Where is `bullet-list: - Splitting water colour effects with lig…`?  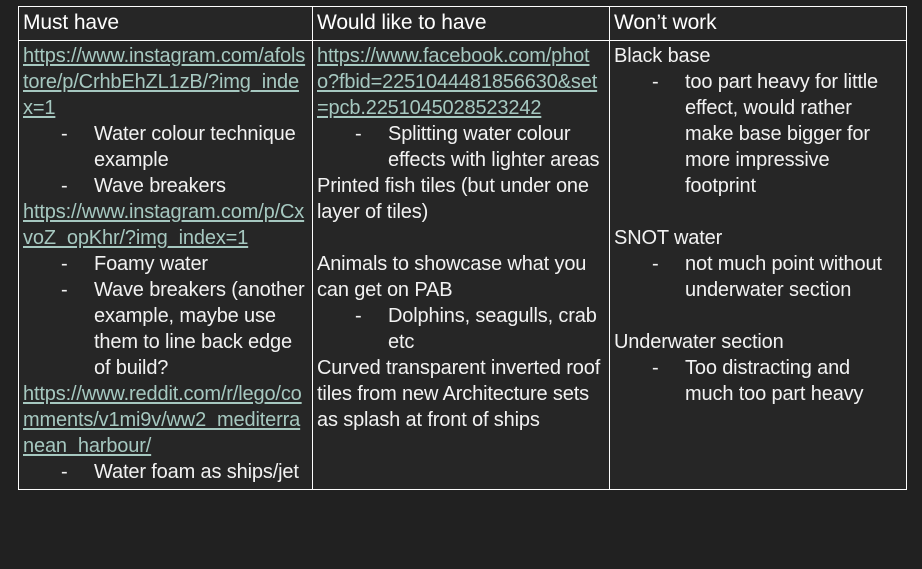 bullet-list: - Splitting water colour effects with lig… is located at coordinates (461, 147).